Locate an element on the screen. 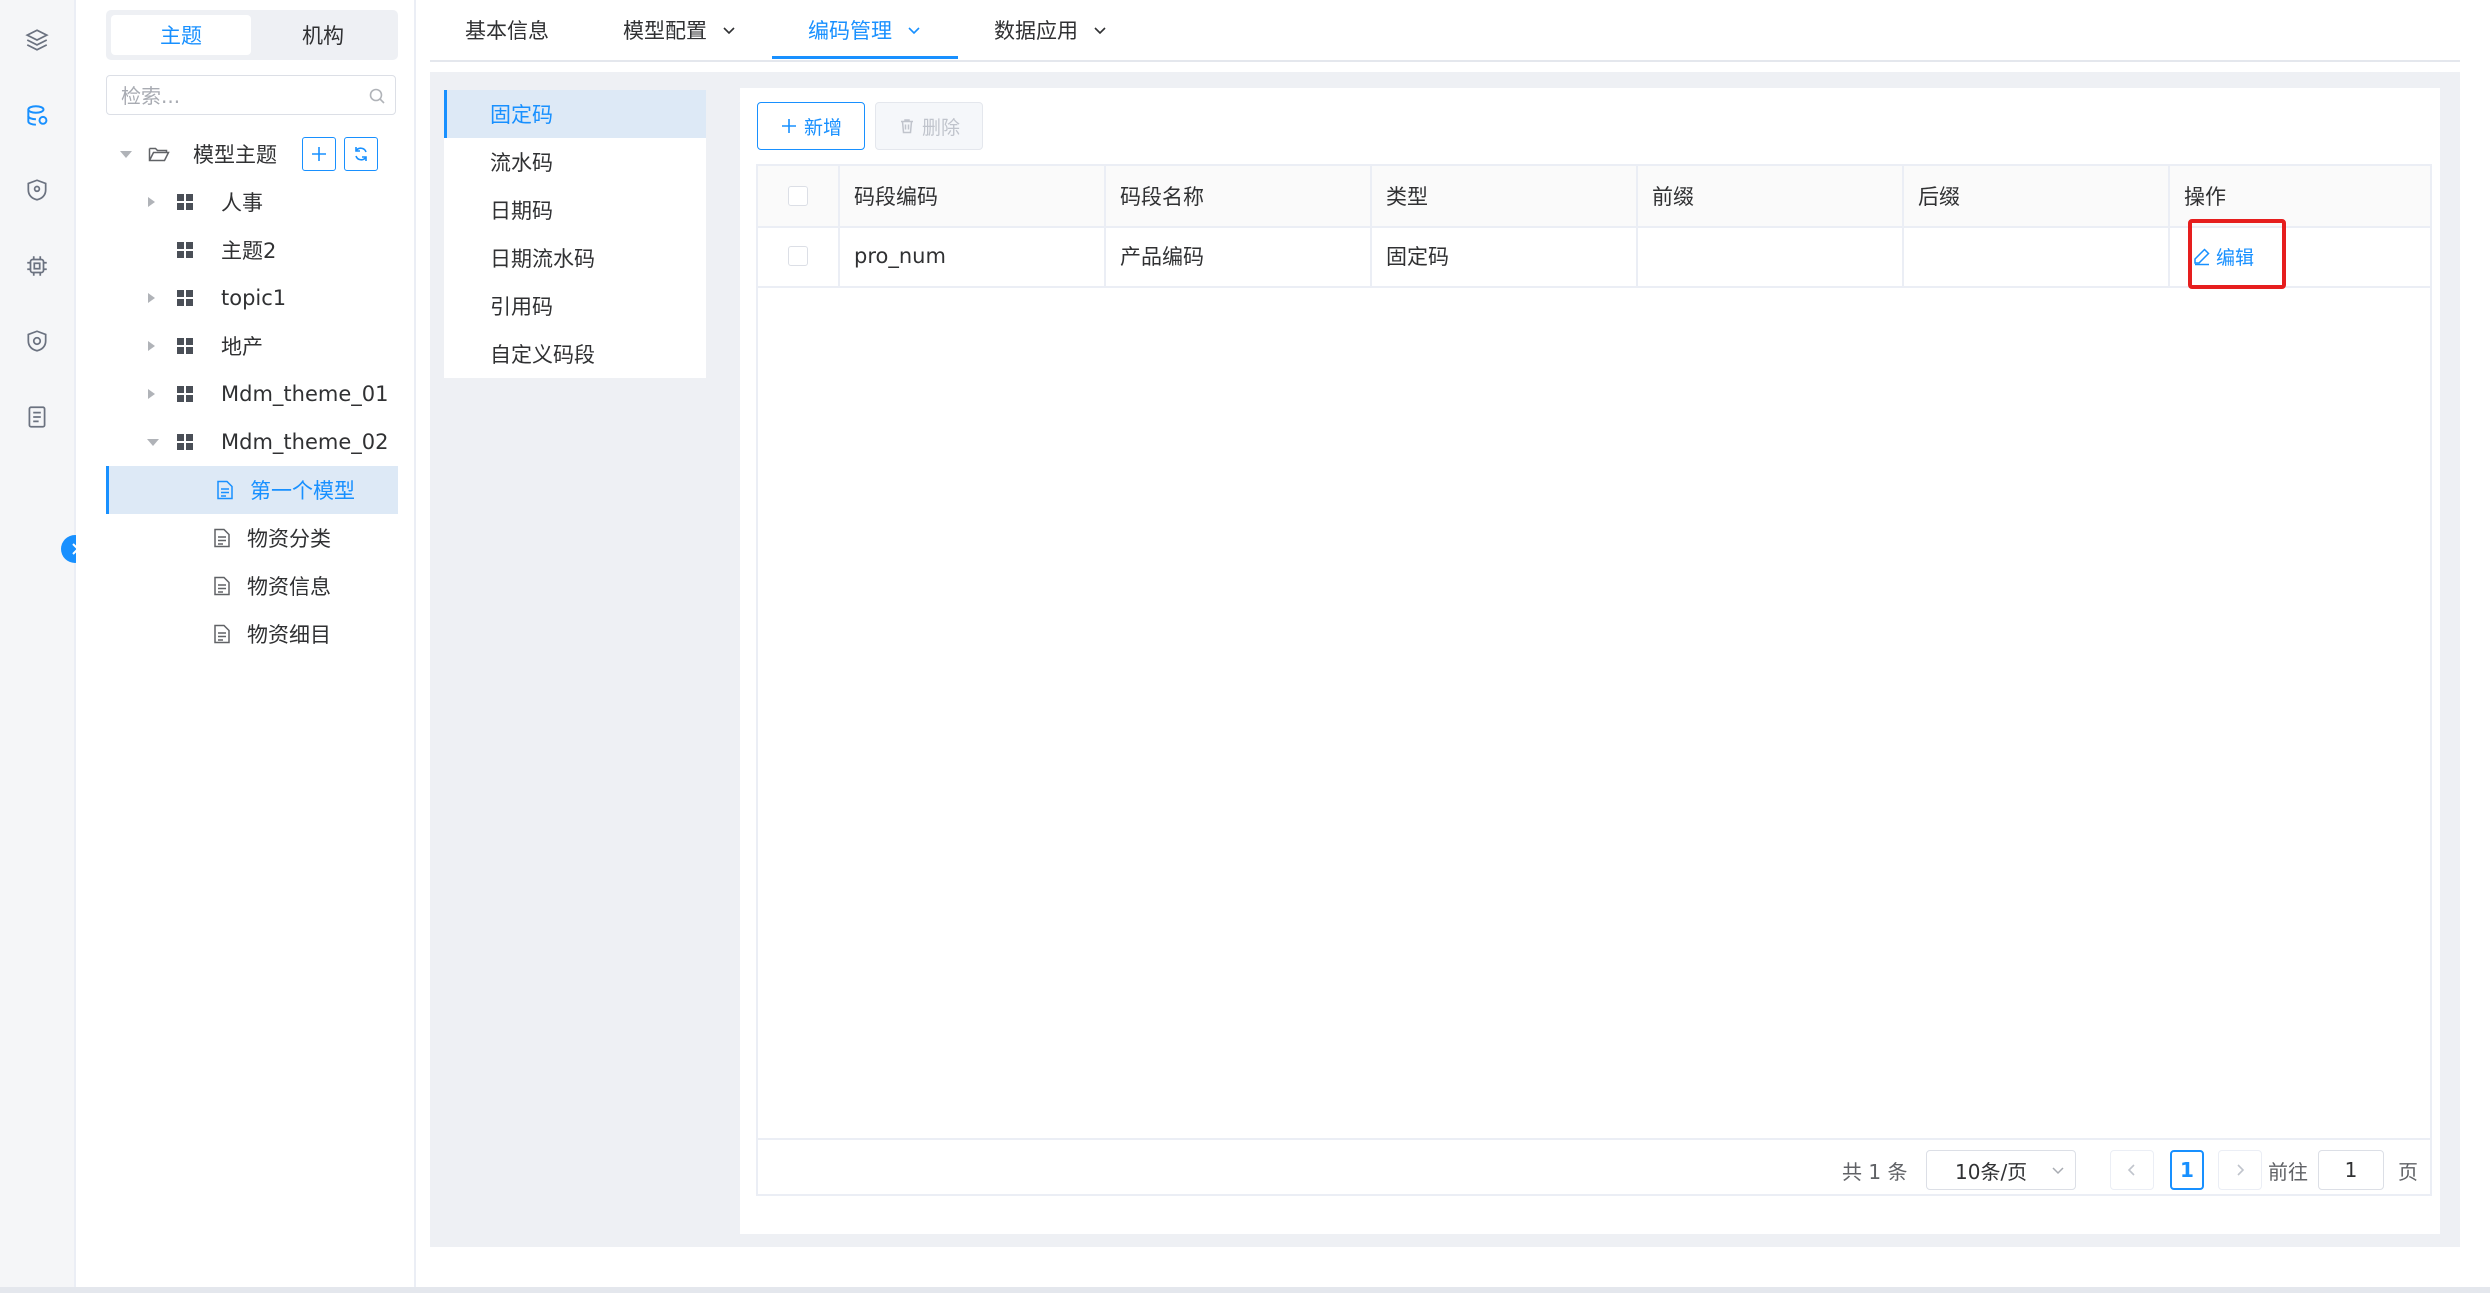  chip-icon is located at coordinates (37, 266).